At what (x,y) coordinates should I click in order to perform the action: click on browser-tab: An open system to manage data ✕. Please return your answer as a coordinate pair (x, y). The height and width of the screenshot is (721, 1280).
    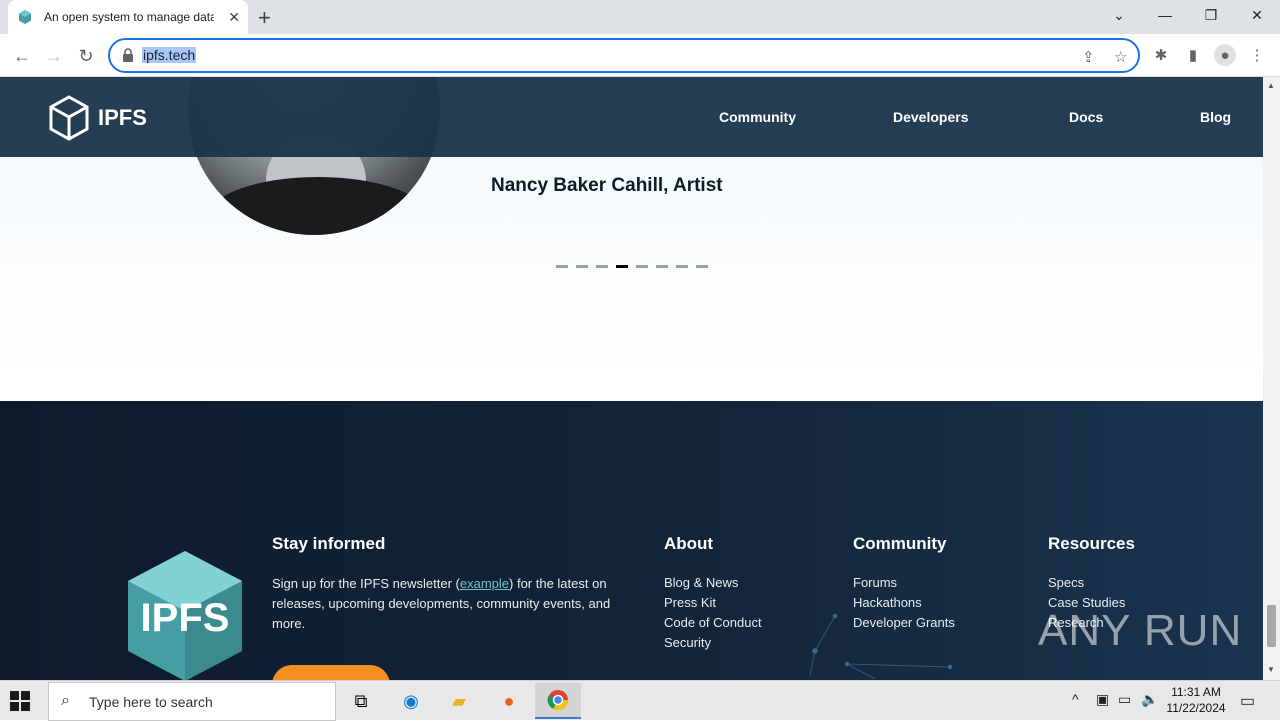
    Looking at the image, I should click on (128, 17).